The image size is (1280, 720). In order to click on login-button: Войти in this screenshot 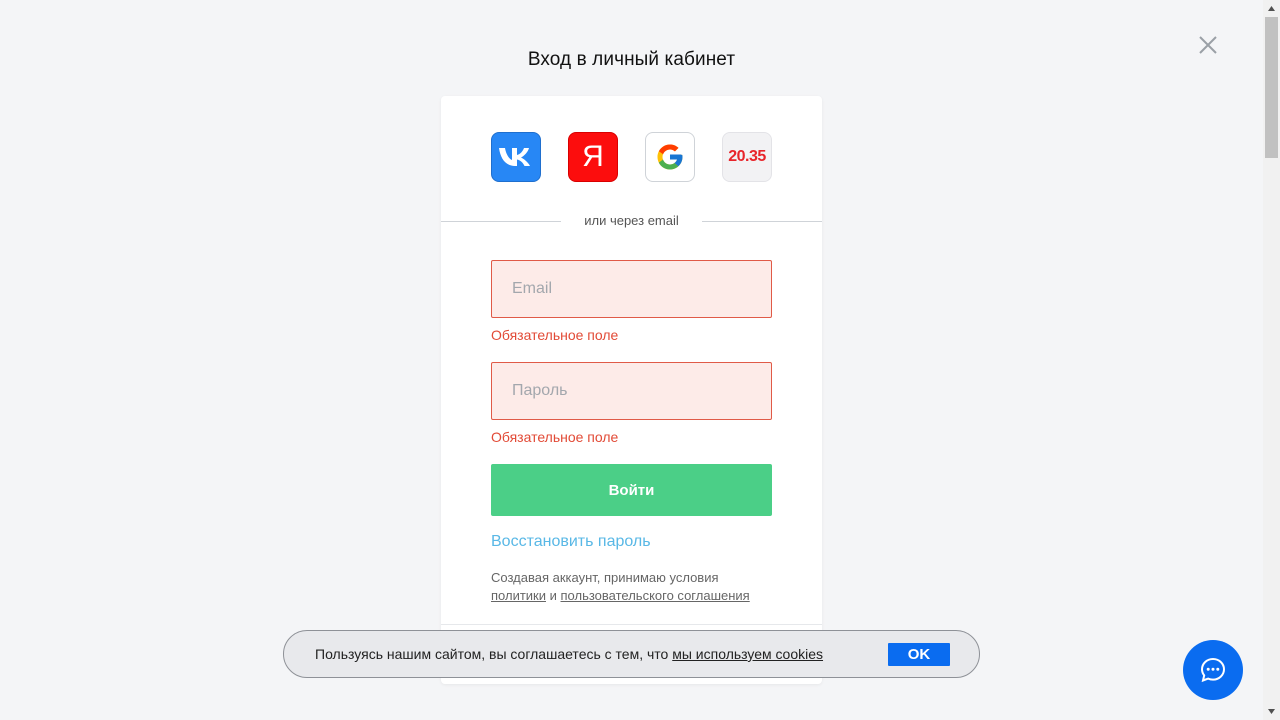, I will do `click(631, 490)`.